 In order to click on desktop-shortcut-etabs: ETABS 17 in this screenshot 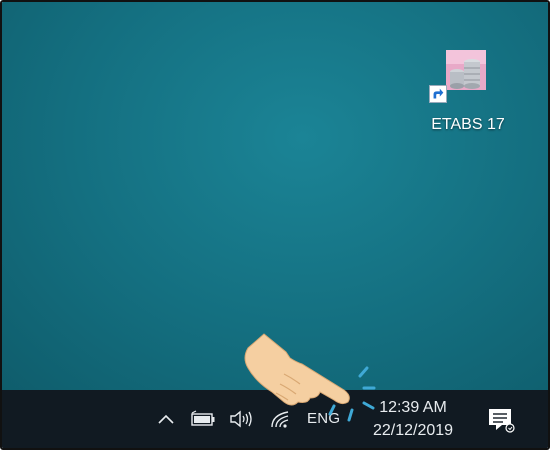, I will do `click(469, 92)`.